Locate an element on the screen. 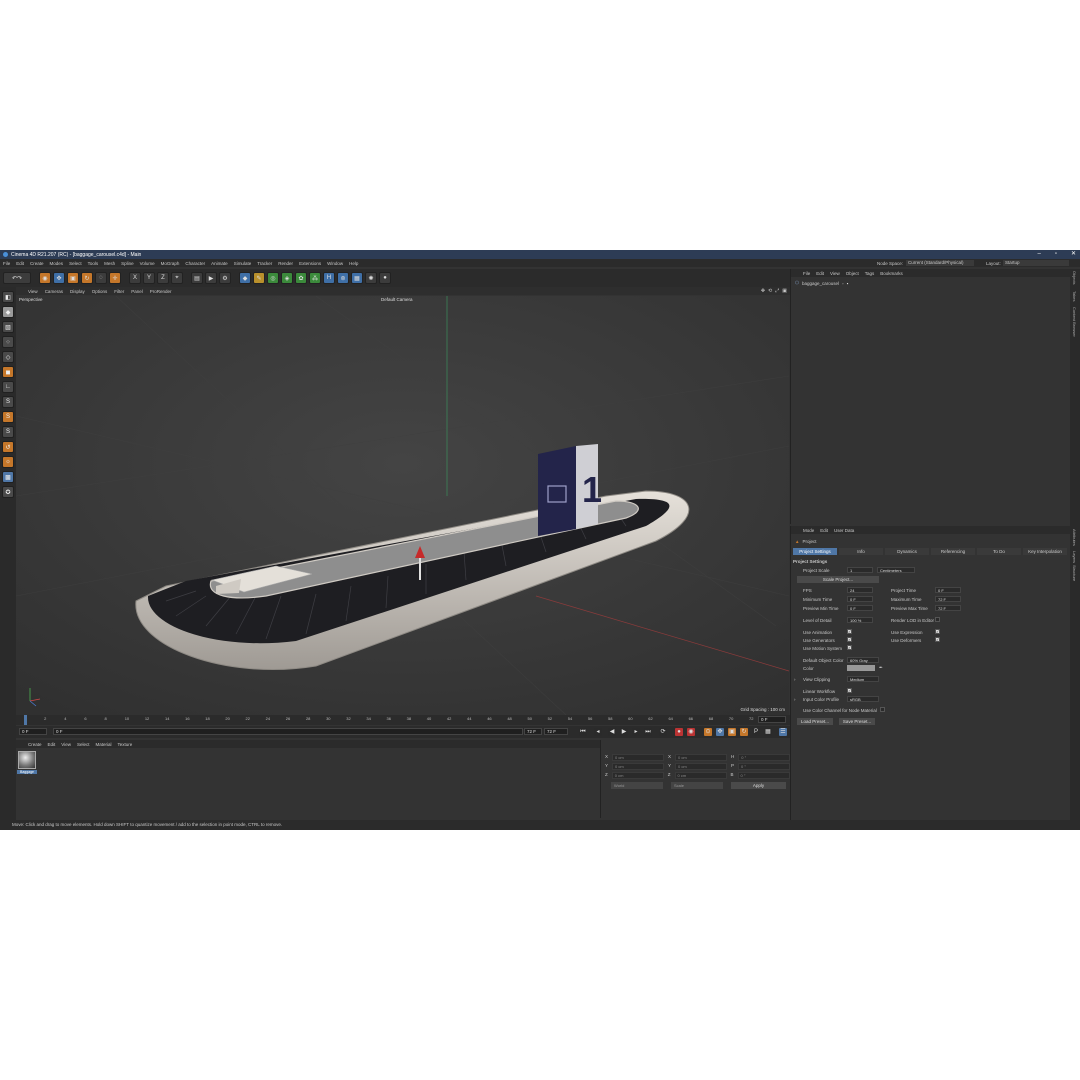 The width and height of the screenshot is (1080, 1080). pos-z-field: 0 cm is located at coordinates (637, 775).